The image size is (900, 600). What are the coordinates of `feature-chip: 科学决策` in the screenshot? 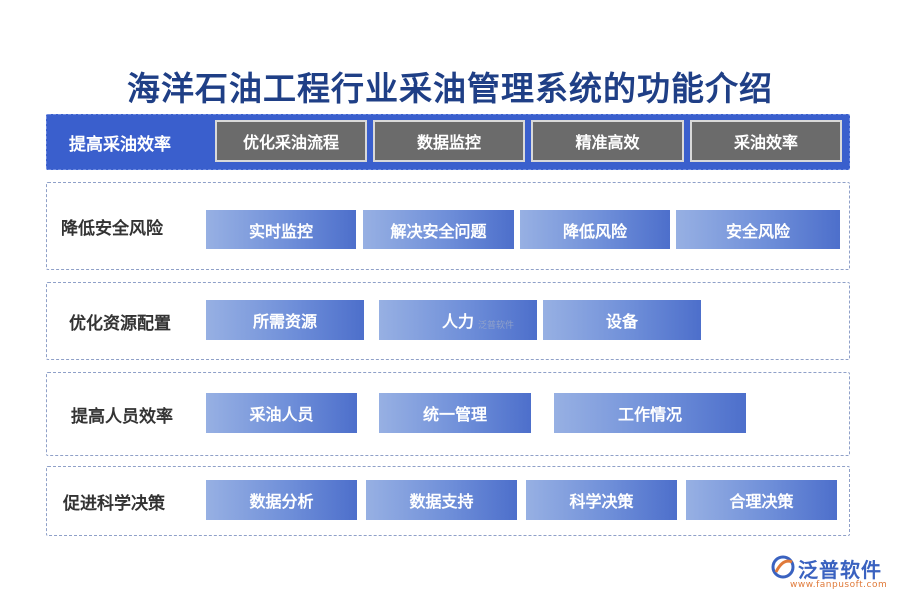 It's located at (601, 500).